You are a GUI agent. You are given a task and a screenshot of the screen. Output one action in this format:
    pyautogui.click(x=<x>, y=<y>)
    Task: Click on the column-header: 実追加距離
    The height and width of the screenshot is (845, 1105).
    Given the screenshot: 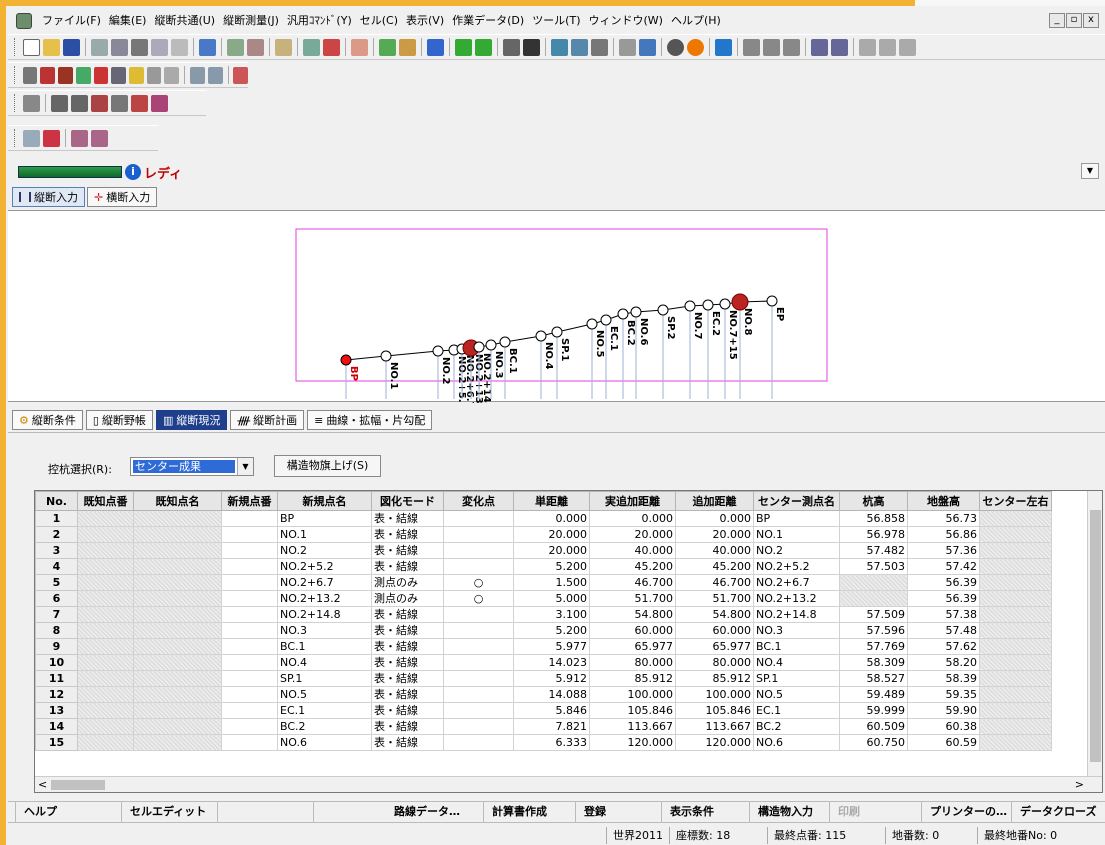 What is the action you would take?
    pyautogui.click(x=632, y=501)
    